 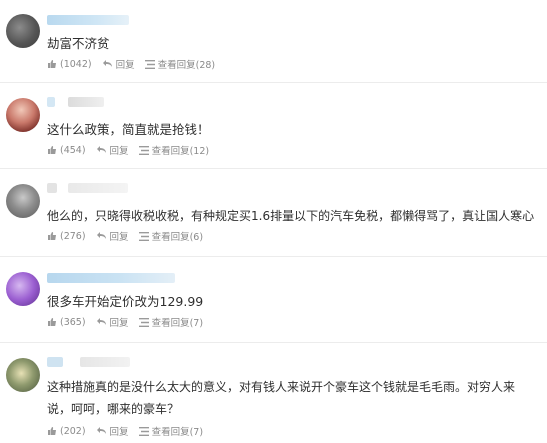 I want to click on view-replies-label: 查看回复(12), so click(x=180, y=151).